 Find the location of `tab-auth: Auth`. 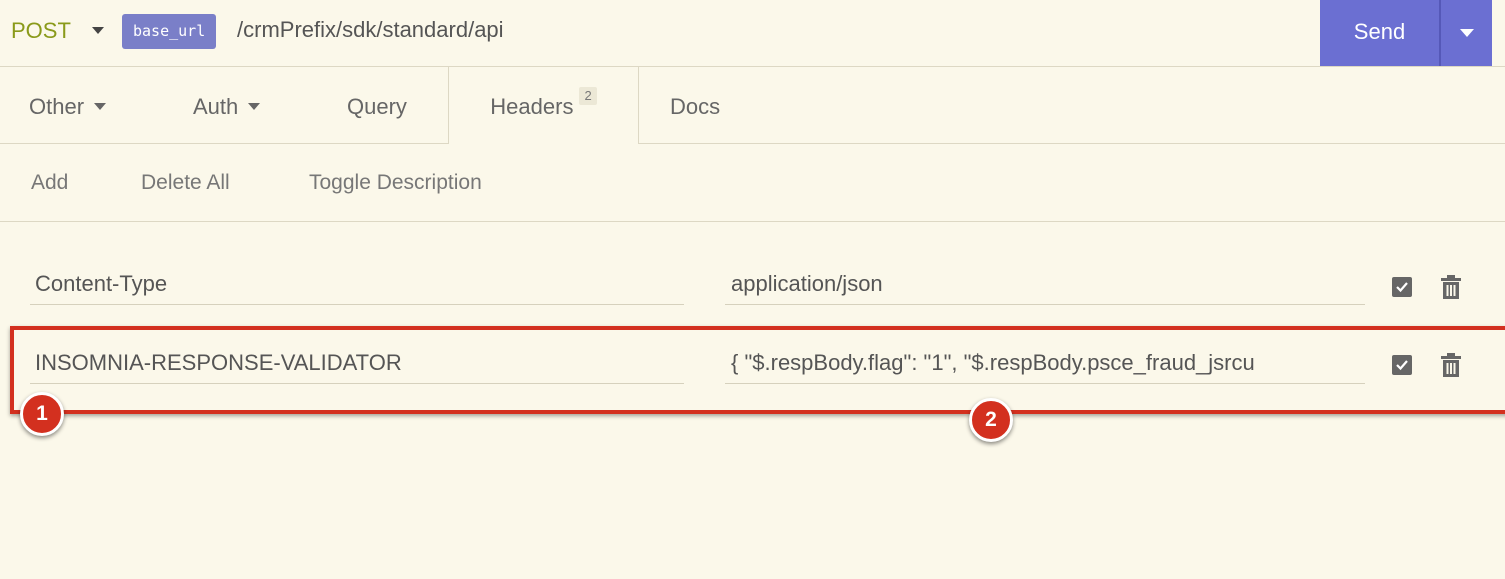

tab-auth: Auth is located at coordinates (227, 105).